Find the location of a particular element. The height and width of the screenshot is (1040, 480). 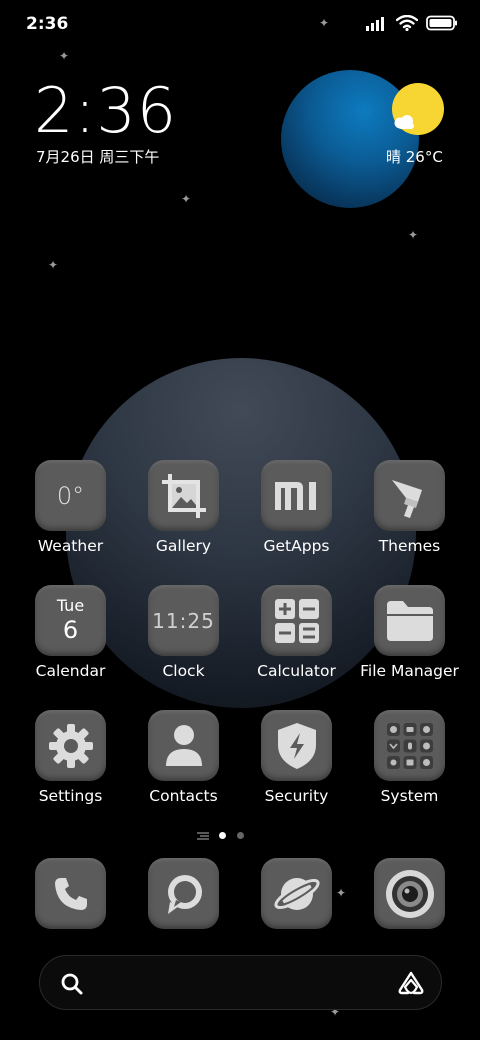

dock-browser-button is located at coordinates (296, 893).